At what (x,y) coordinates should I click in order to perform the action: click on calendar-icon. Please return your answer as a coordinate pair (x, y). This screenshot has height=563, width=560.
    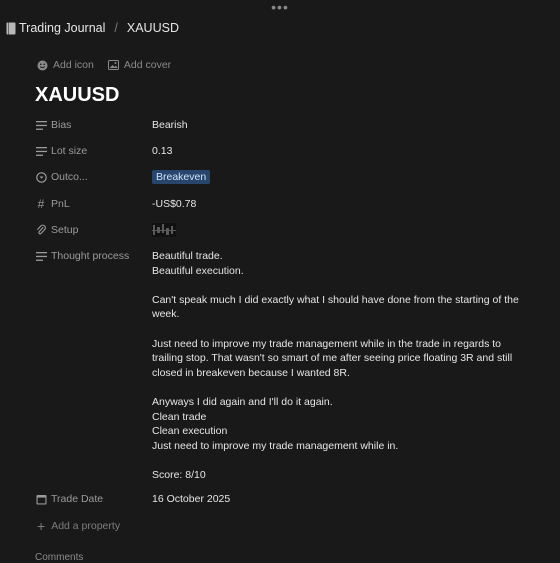
    Looking at the image, I should click on (41, 499).